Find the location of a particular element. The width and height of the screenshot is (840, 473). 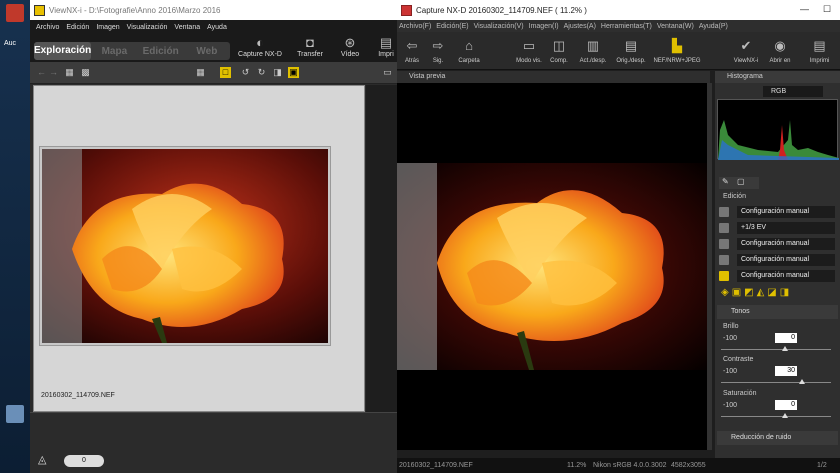

saturacion-handle is located at coordinates (785, 415).